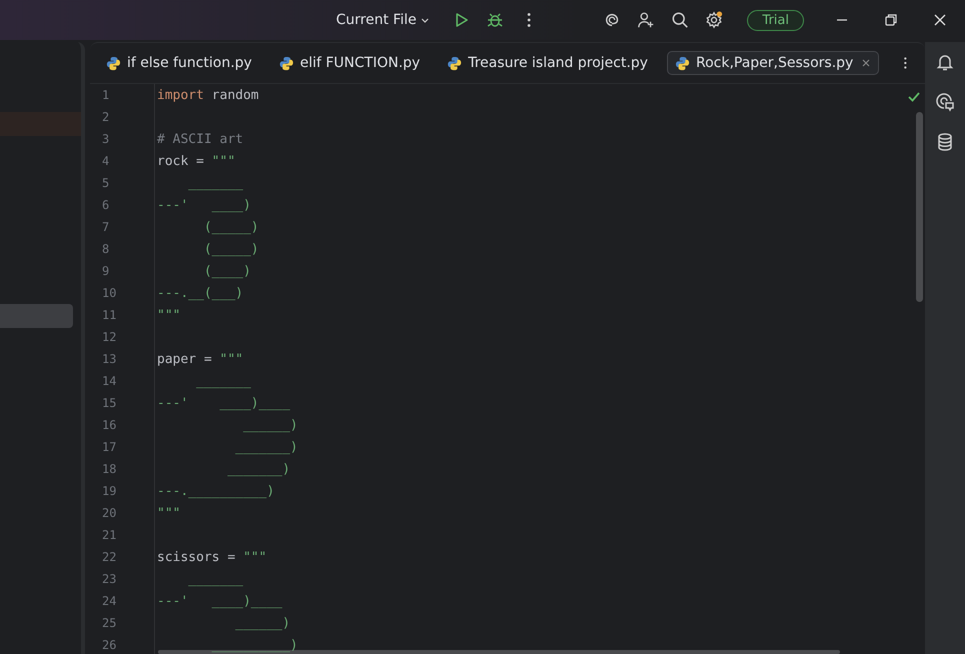  I want to click on code-line: __________), so click(254, 645).